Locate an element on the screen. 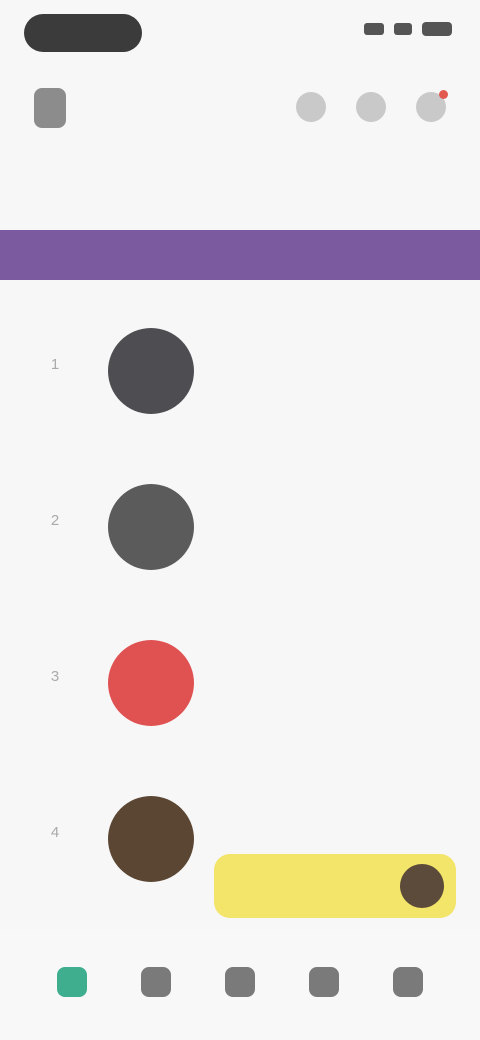  status-icons is located at coordinates (408, 29).